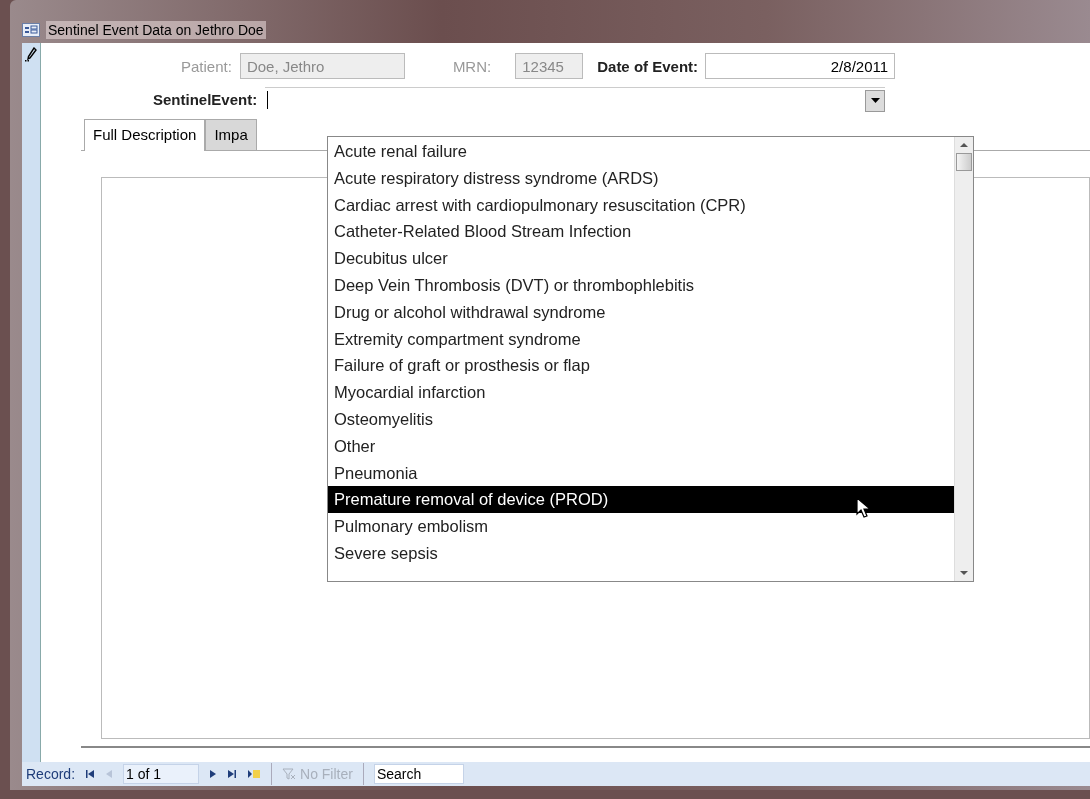 This screenshot has width=1090, height=799. What do you see at coordinates (964, 162) in the screenshot?
I see `scroll-thumb` at bounding box center [964, 162].